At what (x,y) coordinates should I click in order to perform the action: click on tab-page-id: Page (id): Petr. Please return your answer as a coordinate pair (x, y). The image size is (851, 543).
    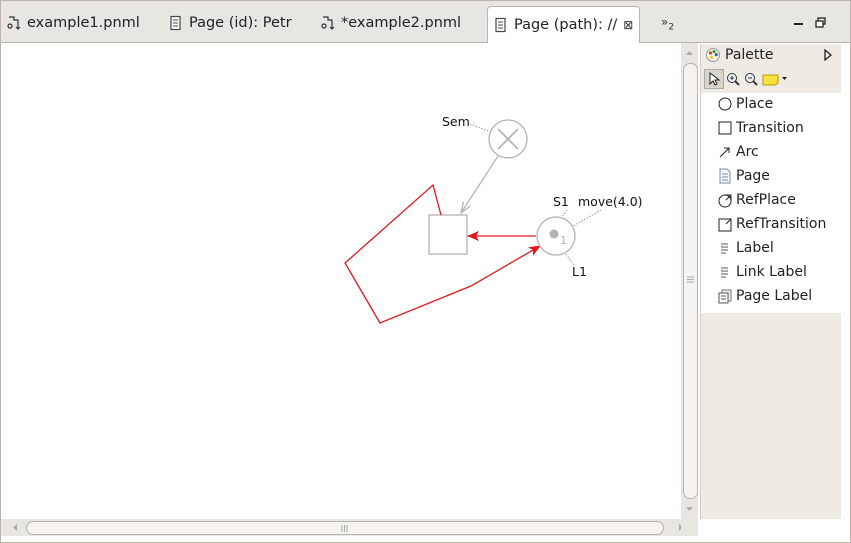
    Looking at the image, I should click on (230, 23).